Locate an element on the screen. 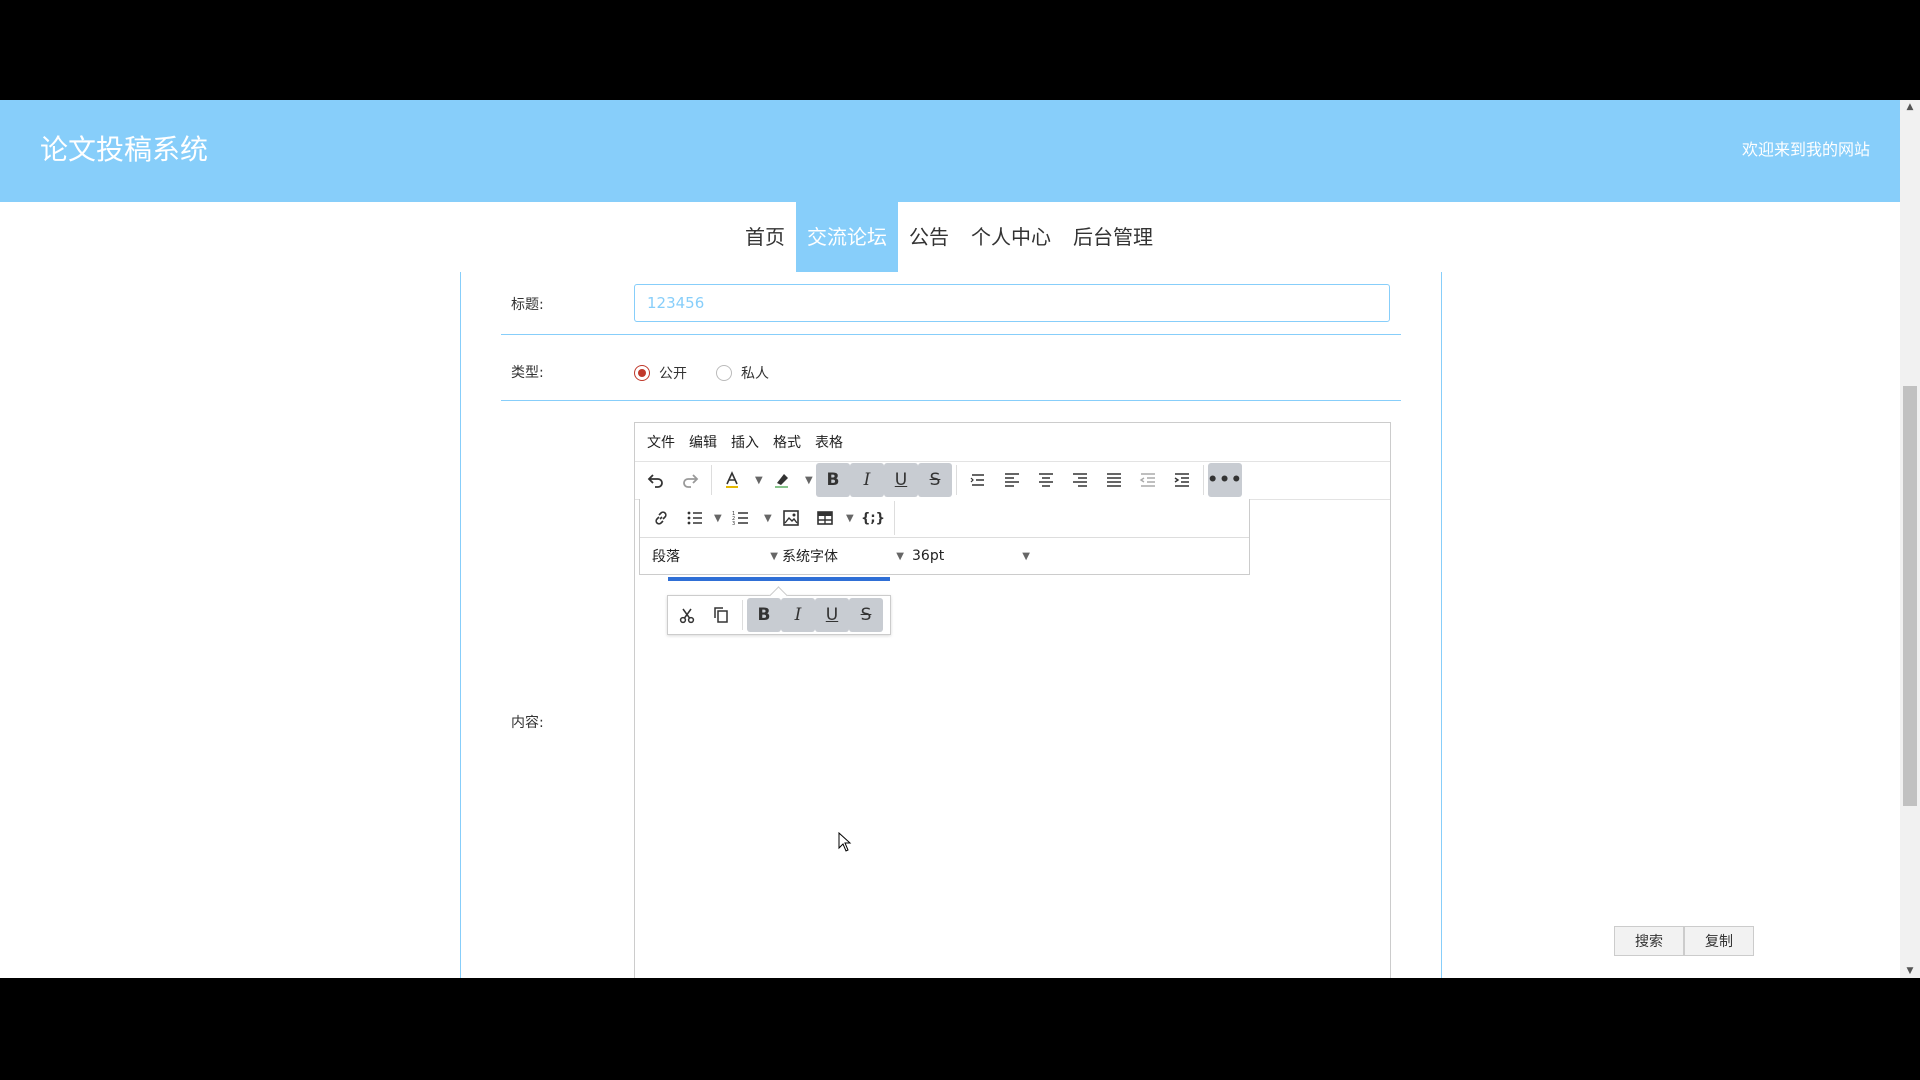 The height and width of the screenshot is (1080, 1920). main-nav: 首页 交流论坛 公告 个人中心 后台管理 is located at coordinates (950, 237).